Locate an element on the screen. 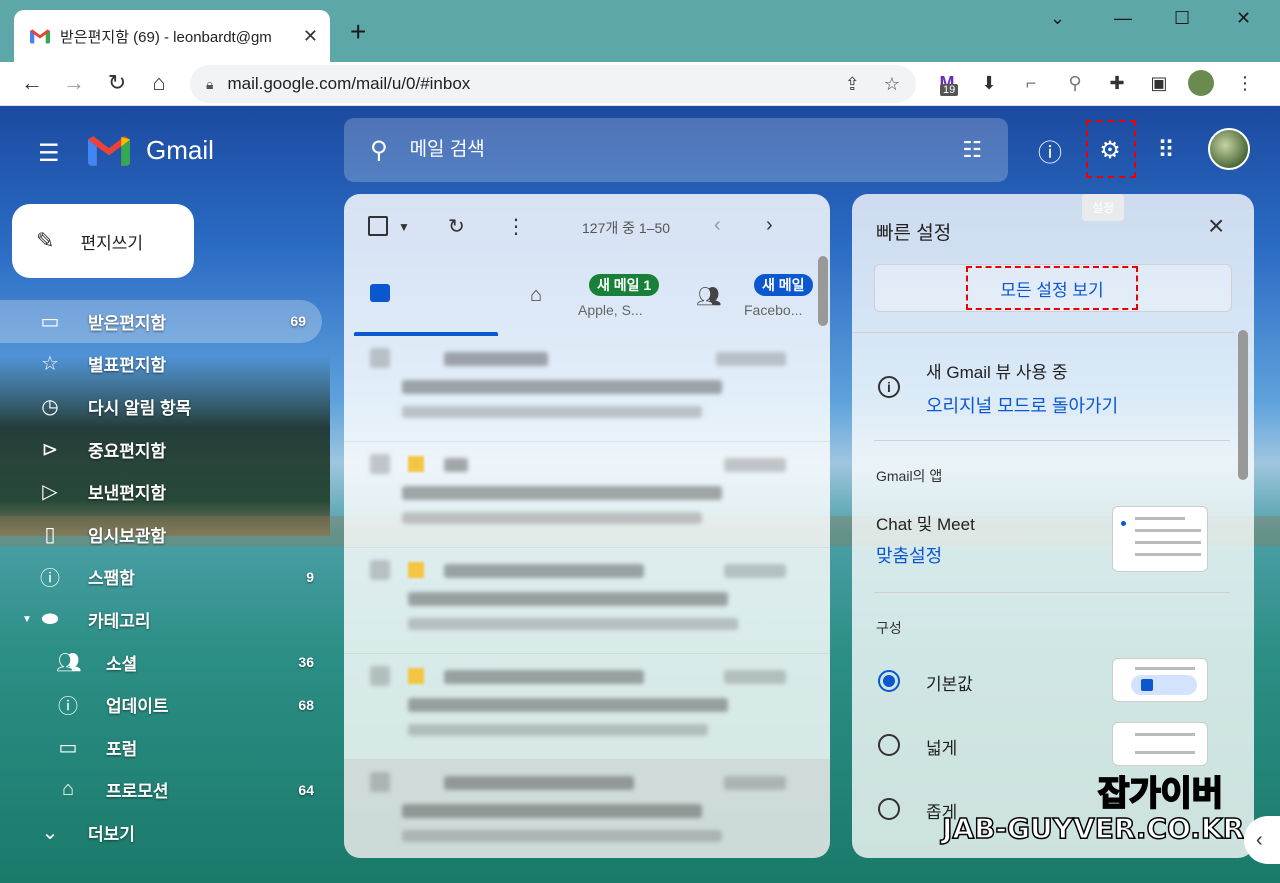 This screenshot has height=883, width=1280. sidebar-item-label: 보낸편지함 is located at coordinates (127, 494).